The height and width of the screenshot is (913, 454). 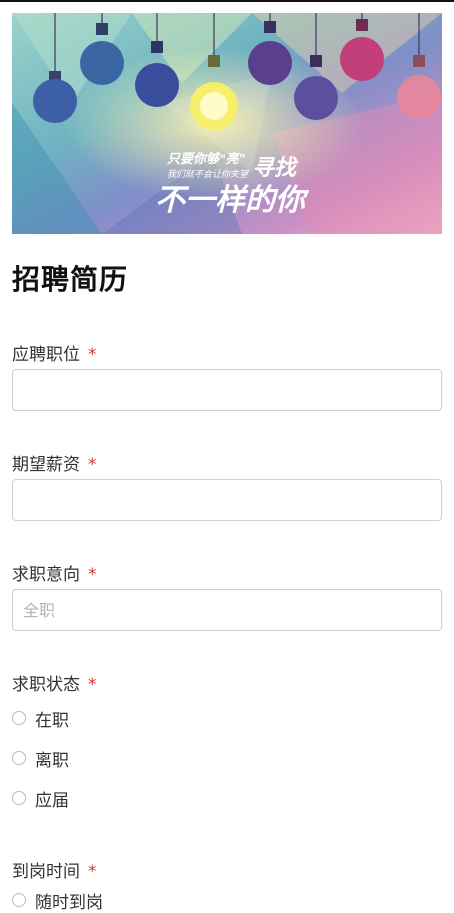 What do you see at coordinates (46, 685) in the screenshot?
I see `status-label-text: 求职状态` at bounding box center [46, 685].